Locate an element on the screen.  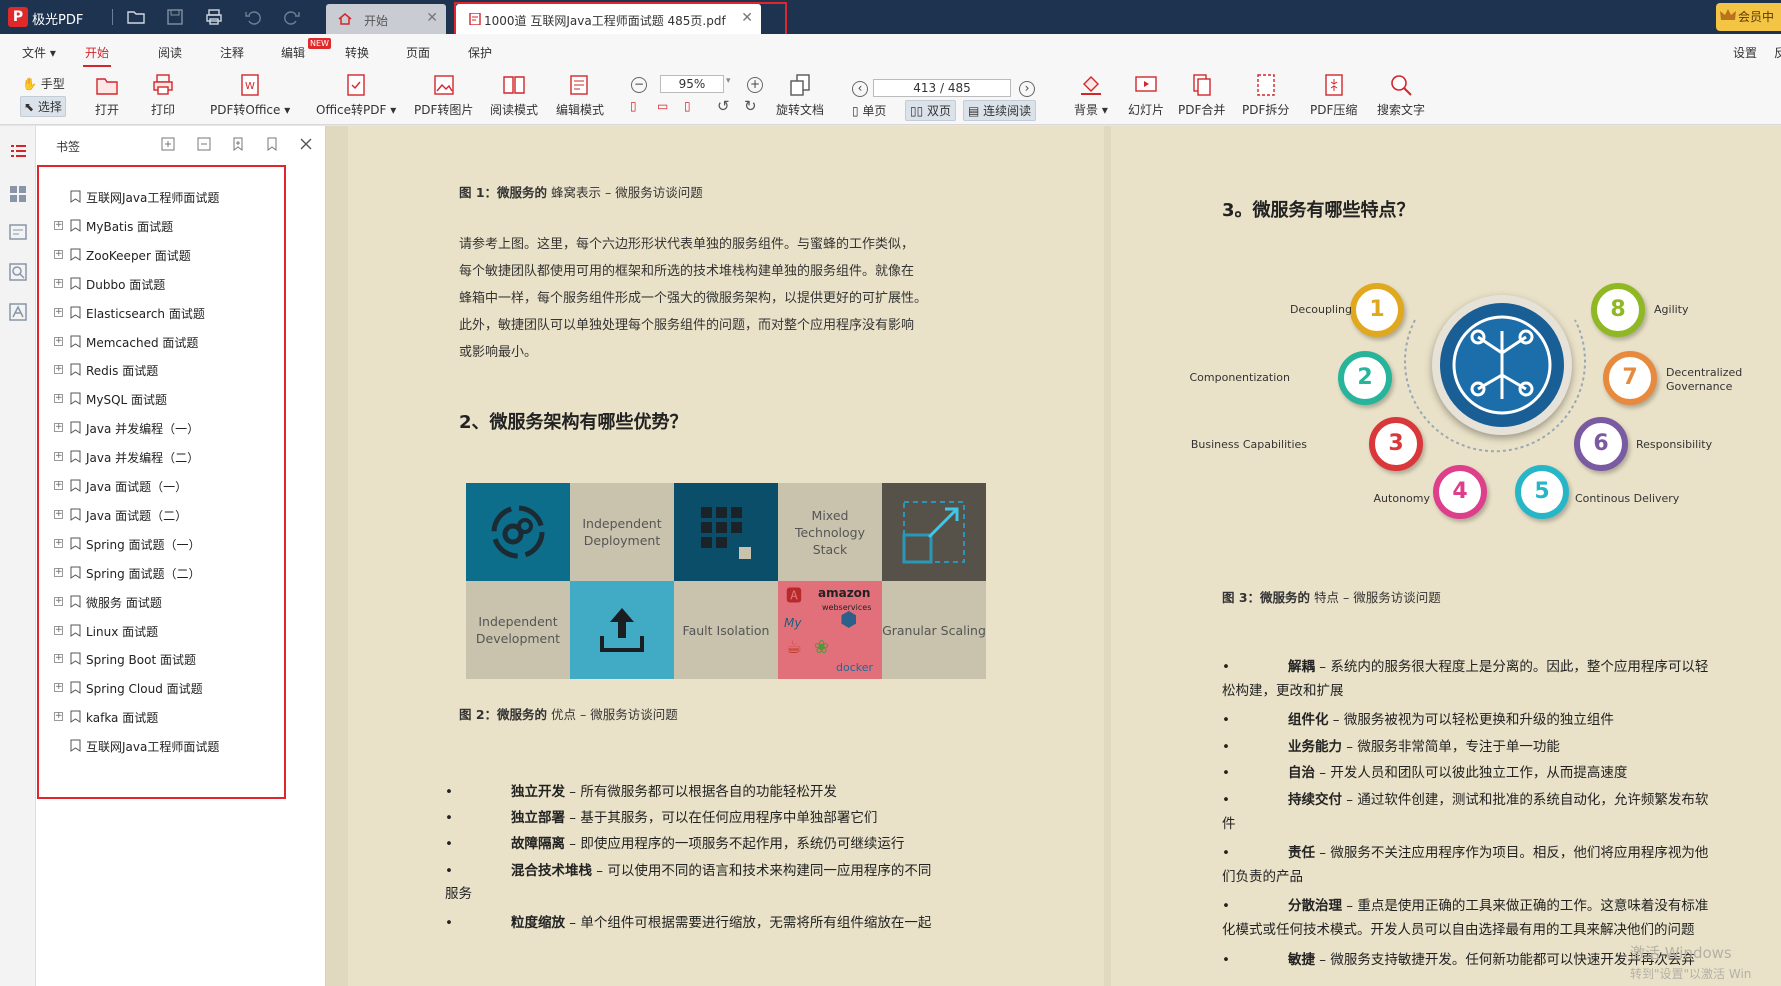
pdf-compress-button: PDF压缩 is located at coordinates (1333, 95).